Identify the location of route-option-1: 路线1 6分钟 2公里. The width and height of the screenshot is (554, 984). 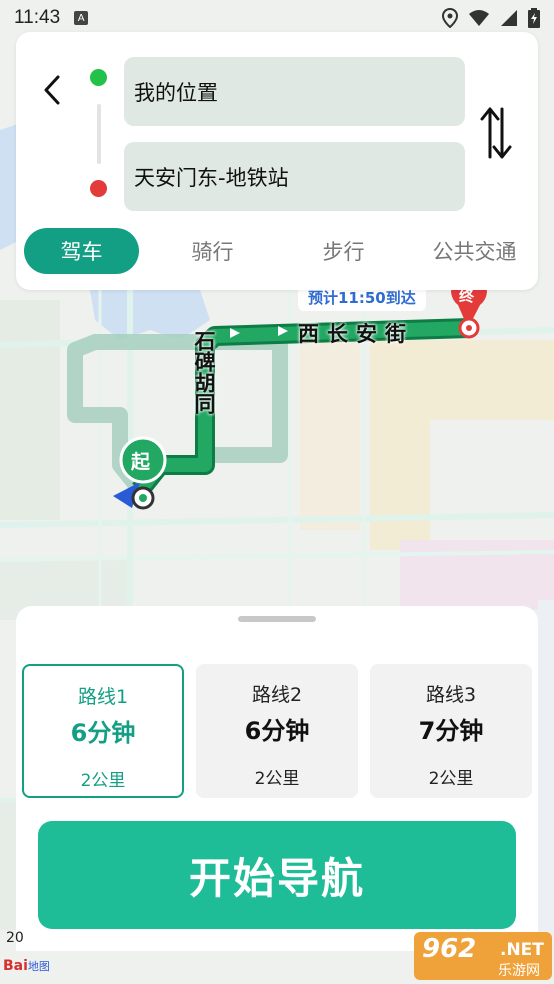
(103, 731).